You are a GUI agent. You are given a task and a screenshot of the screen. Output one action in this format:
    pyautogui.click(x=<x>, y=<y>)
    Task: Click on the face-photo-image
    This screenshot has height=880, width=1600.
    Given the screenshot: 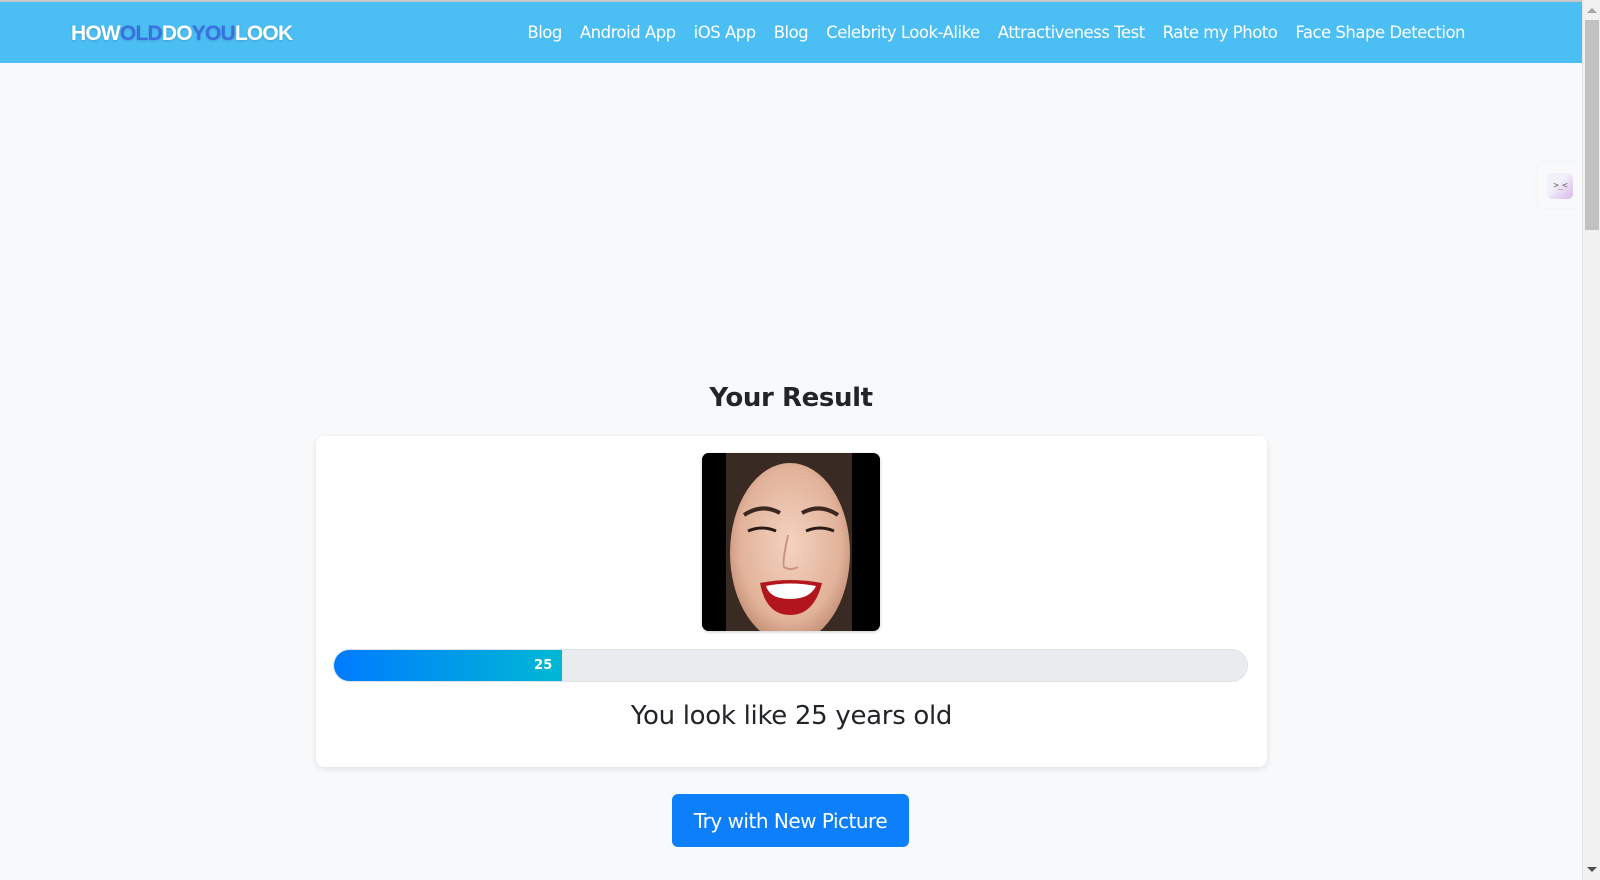 What is the action you would take?
    pyautogui.click(x=791, y=542)
    